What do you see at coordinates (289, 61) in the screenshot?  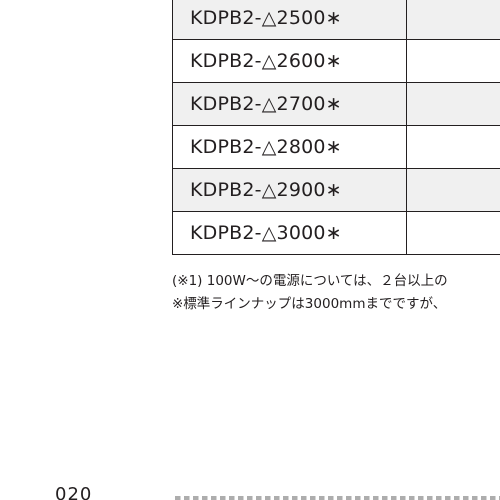 I see `model-code-cell: KDPB2-△2600∗` at bounding box center [289, 61].